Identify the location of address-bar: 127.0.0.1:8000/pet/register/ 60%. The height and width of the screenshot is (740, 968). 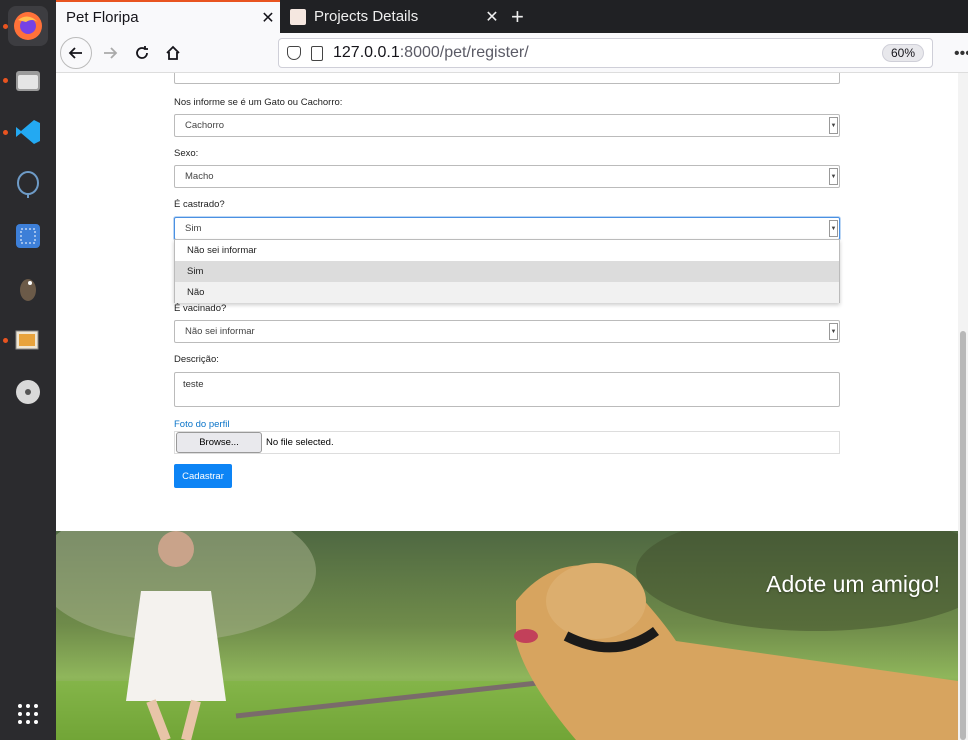
(605, 53).